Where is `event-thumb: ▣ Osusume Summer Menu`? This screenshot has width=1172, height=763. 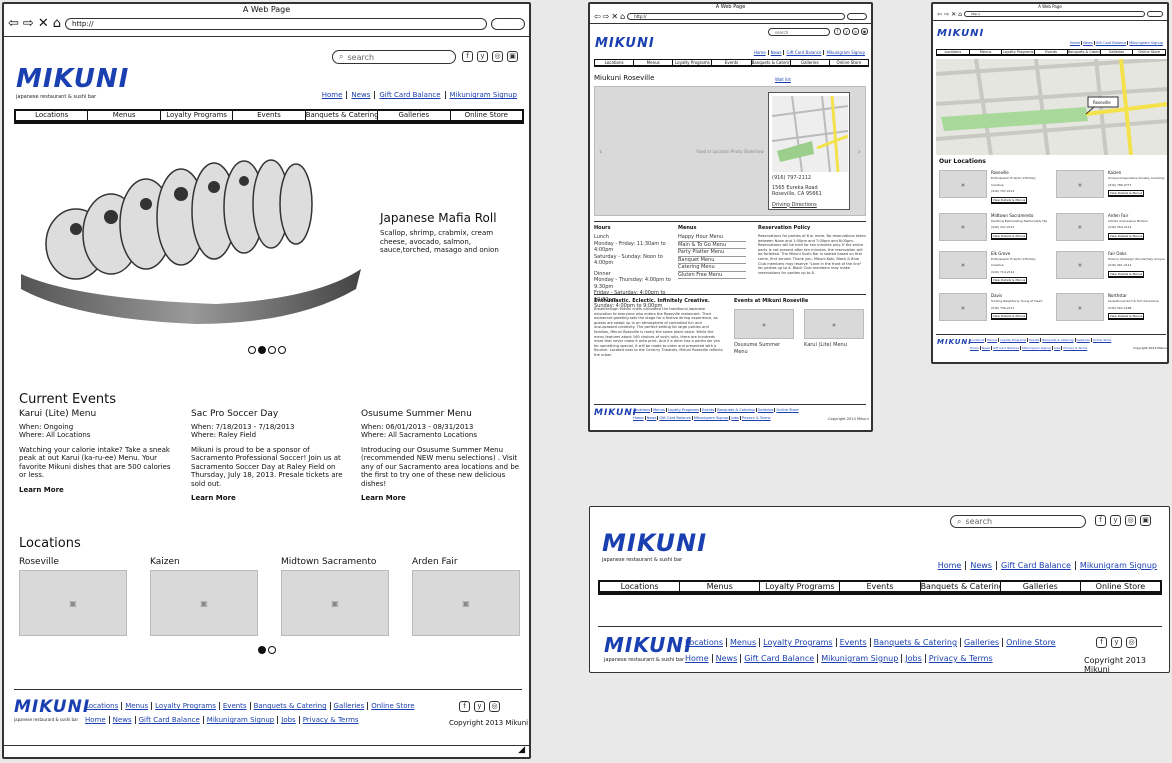 event-thumb: ▣ Osusume Summer Menu is located at coordinates (764, 332).